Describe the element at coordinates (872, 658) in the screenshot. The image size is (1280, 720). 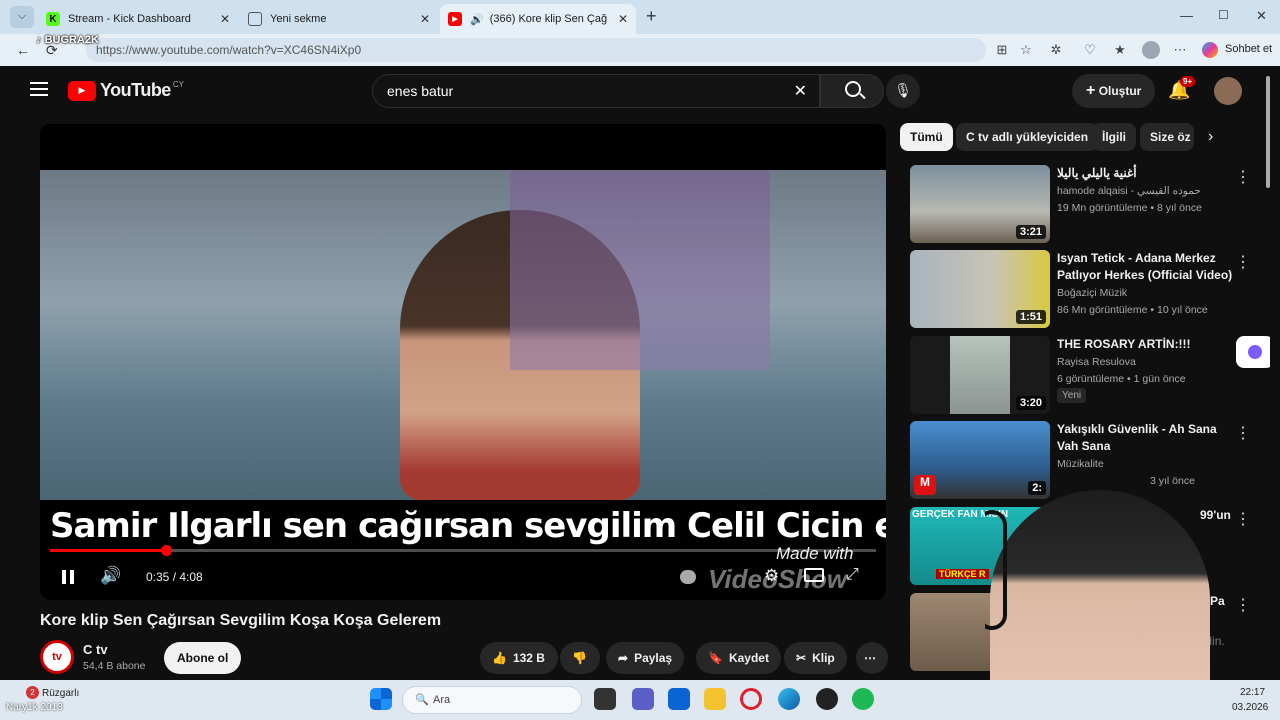
I see `more-actions-button: ⋯` at that location.